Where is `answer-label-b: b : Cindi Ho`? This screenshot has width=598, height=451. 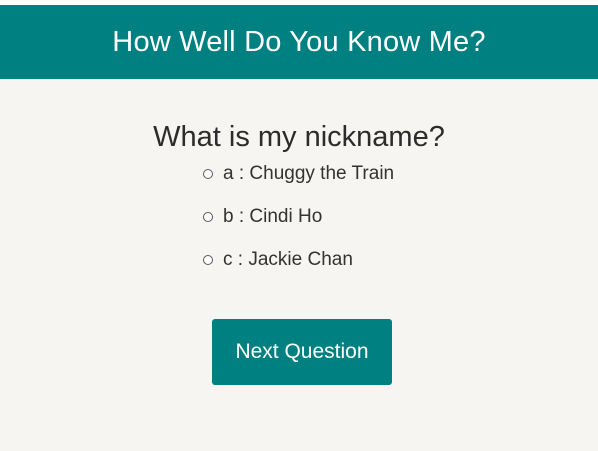 answer-label-b: b : Cindi Ho is located at coordinates (273, 216).